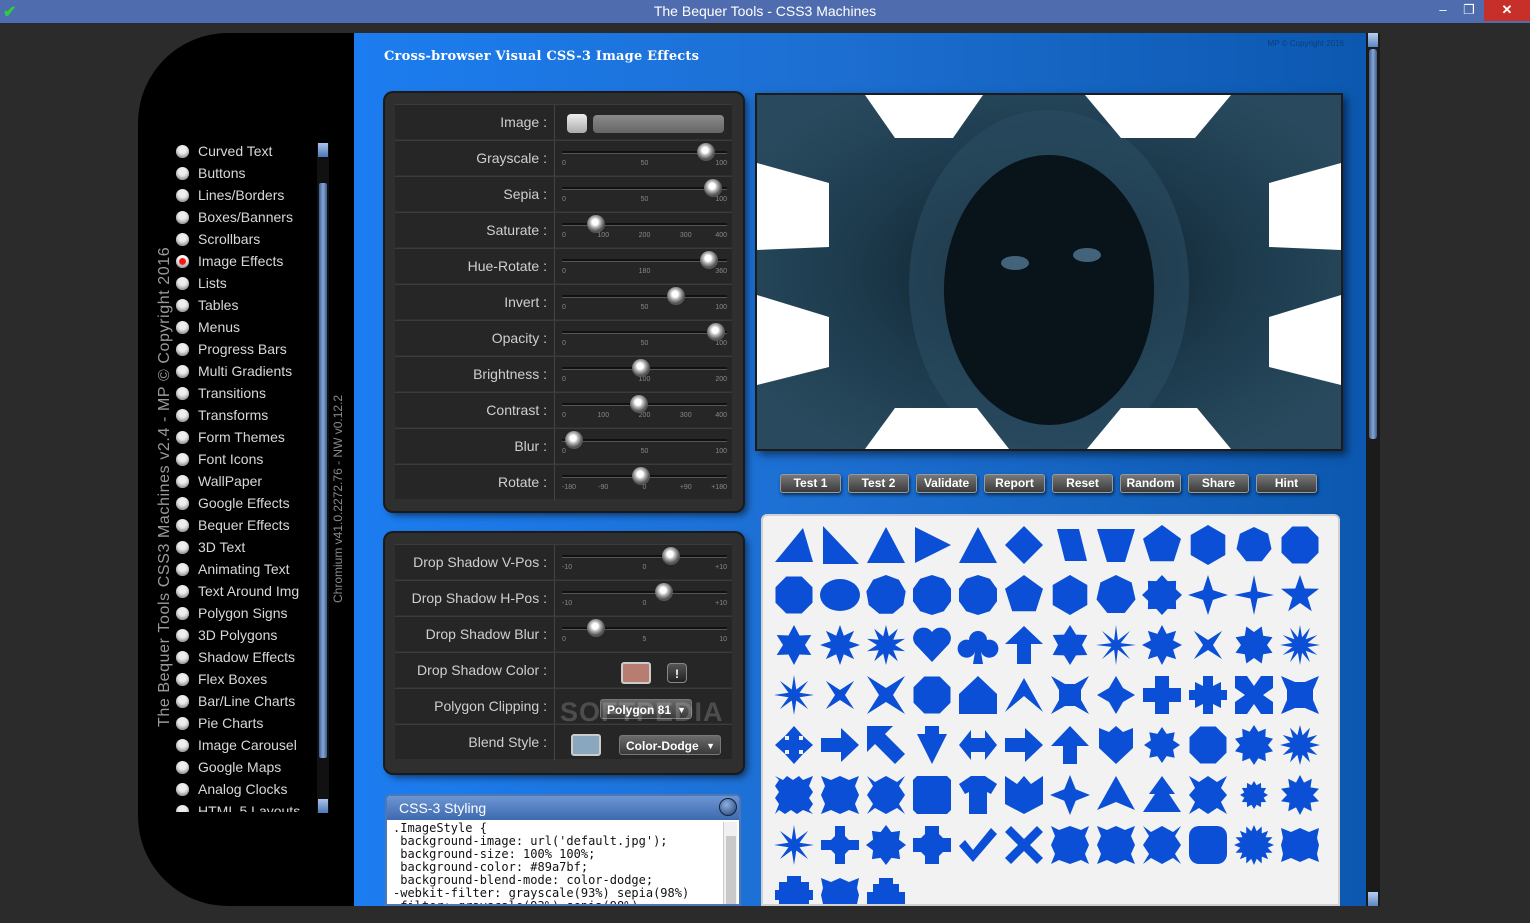 The height and width of the screenshot is (923, 1530). What do you see at coordinates (246, 415) in the screenshot?
I see `sidebar-item: Transforms` at bounding box center [246, 415].